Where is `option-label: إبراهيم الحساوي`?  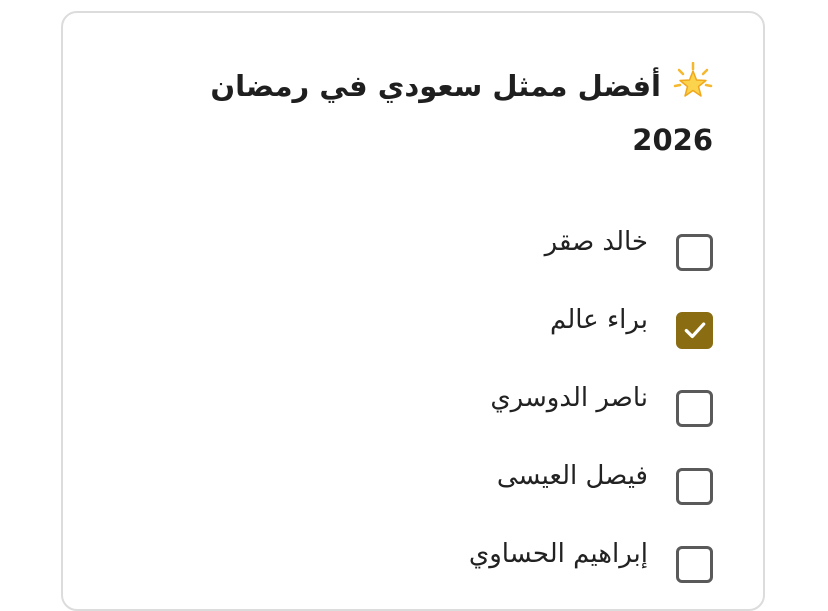 option-label: إبراهيم الحساوي is located at coordinates (558, 554).